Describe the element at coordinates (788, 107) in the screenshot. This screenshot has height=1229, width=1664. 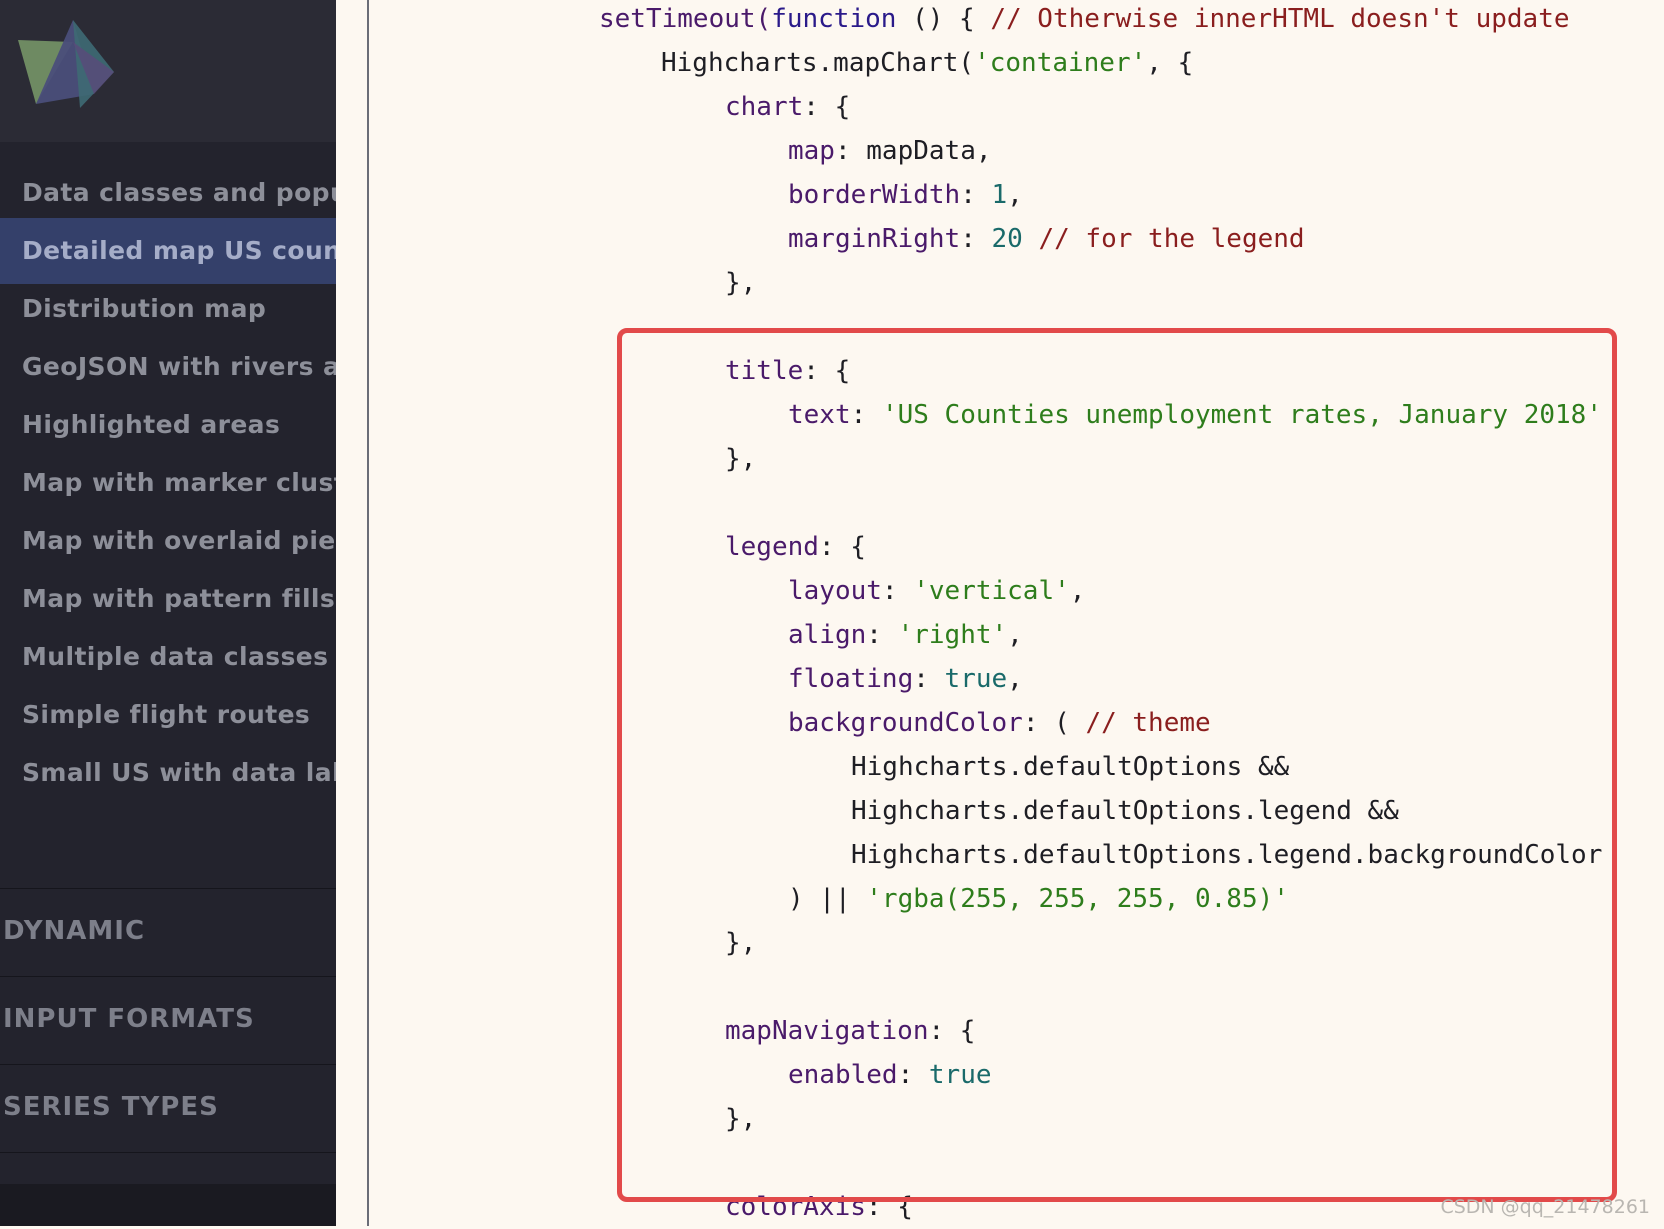
I see `code-line: chart: {` at that location.